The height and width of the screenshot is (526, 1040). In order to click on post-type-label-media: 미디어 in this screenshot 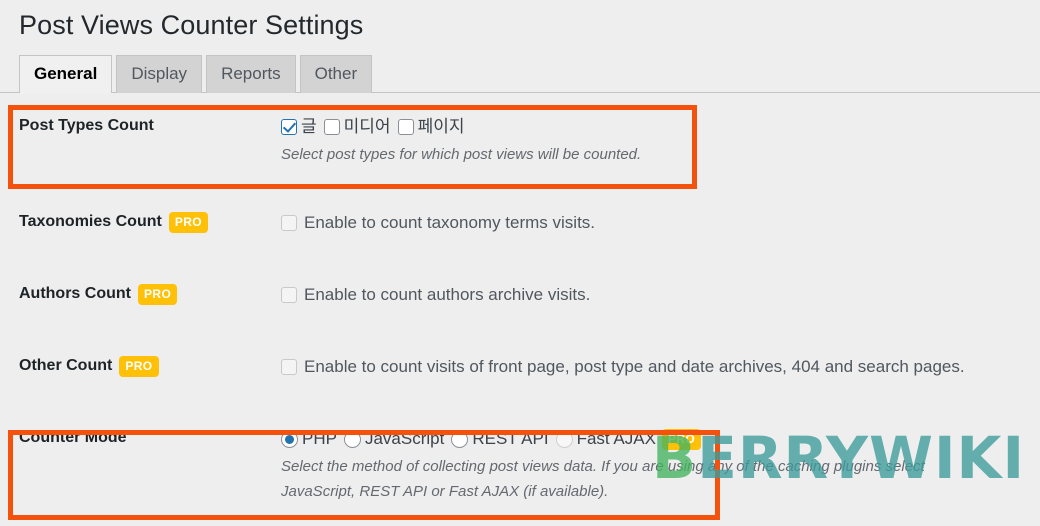, I will do `click(367, 126)`.